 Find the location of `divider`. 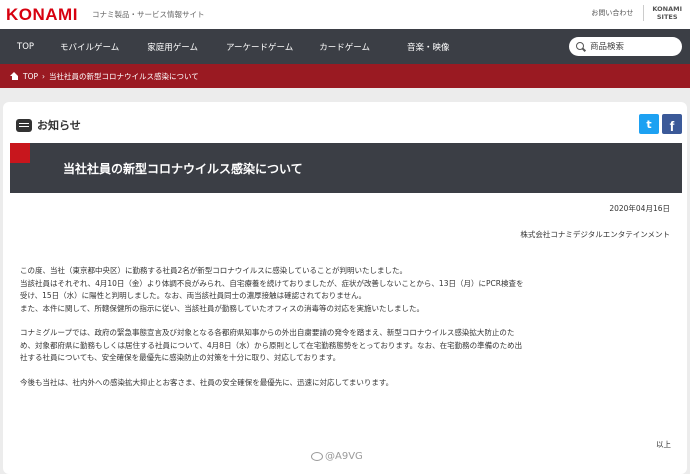

divider is located at coordinates (644, 13).